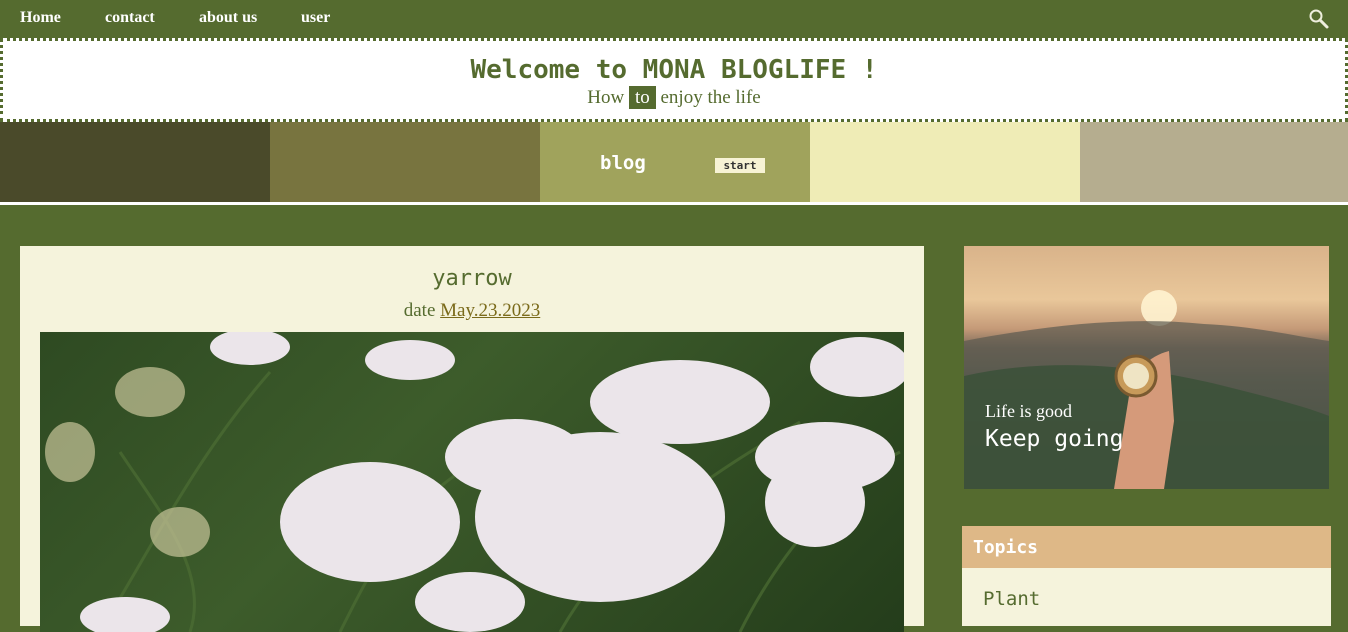  What do you see at coordinates (674, 18) in the screenshot?
I see `top-nav: Home contact about us user` at bounding box center [674, 18].